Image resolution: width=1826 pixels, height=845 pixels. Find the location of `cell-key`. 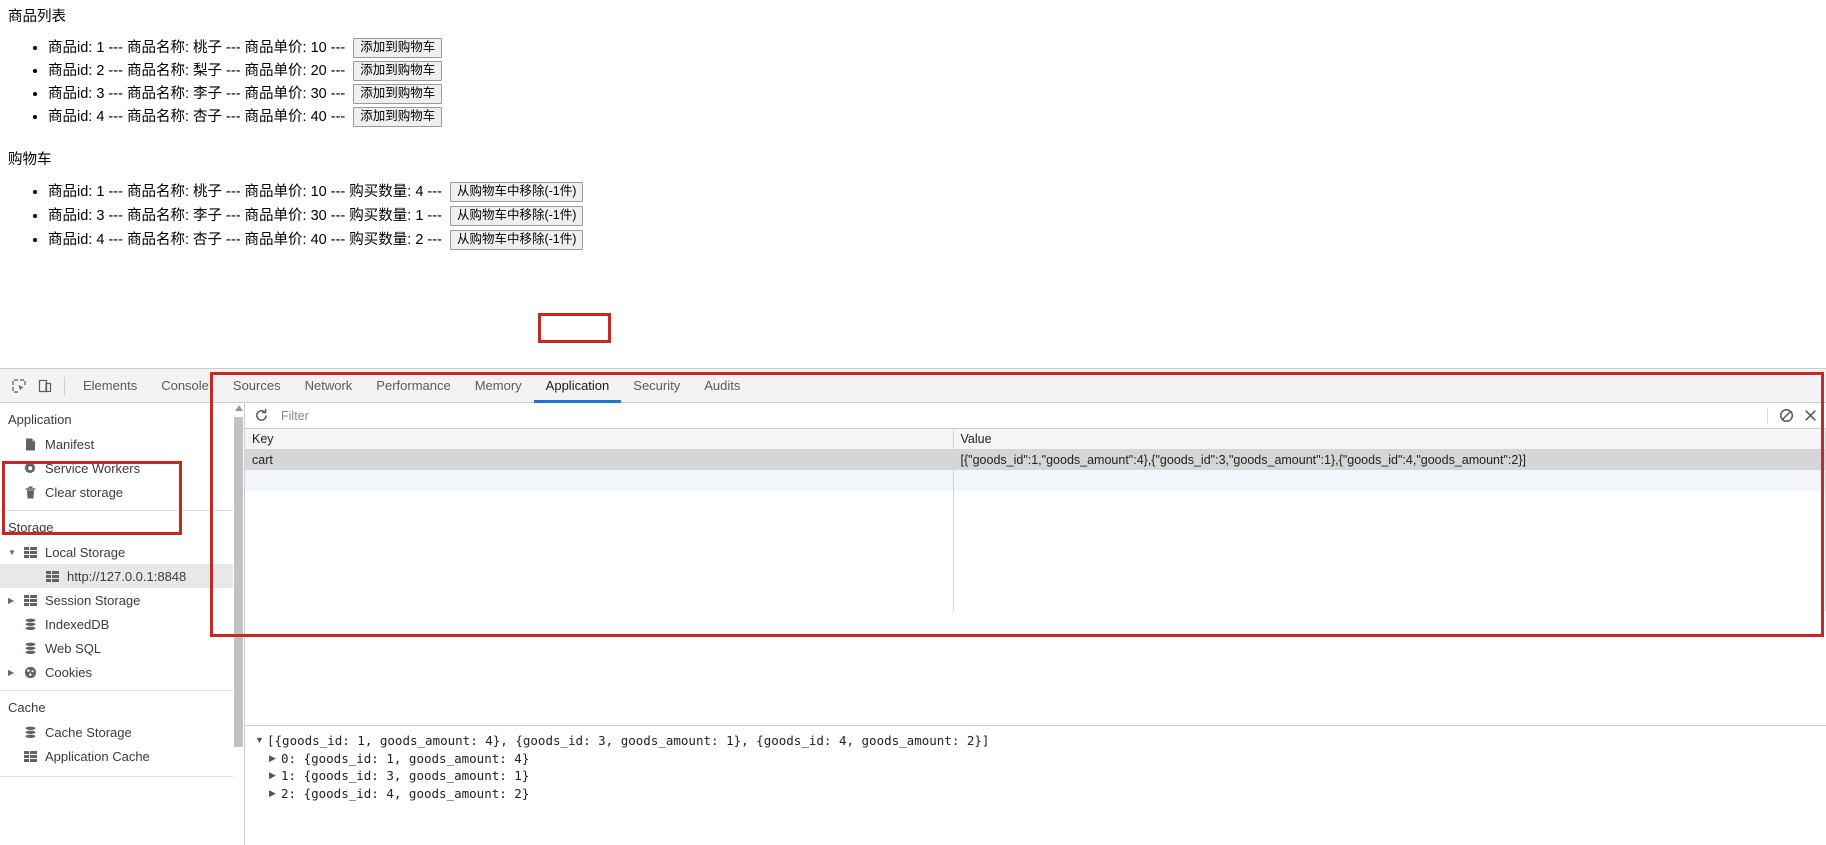

cell-key is located at coordinates (599, 480).